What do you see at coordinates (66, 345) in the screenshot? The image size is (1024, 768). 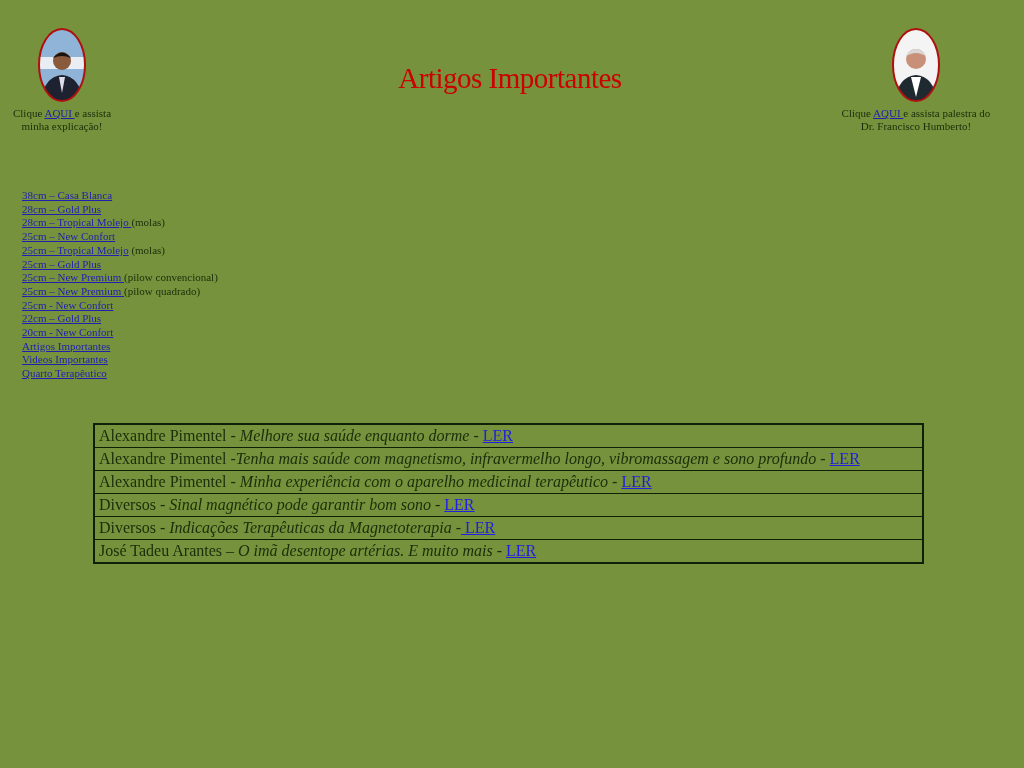 I see `nav-link: Artigos Importantes` at bounding box center [66, 345].